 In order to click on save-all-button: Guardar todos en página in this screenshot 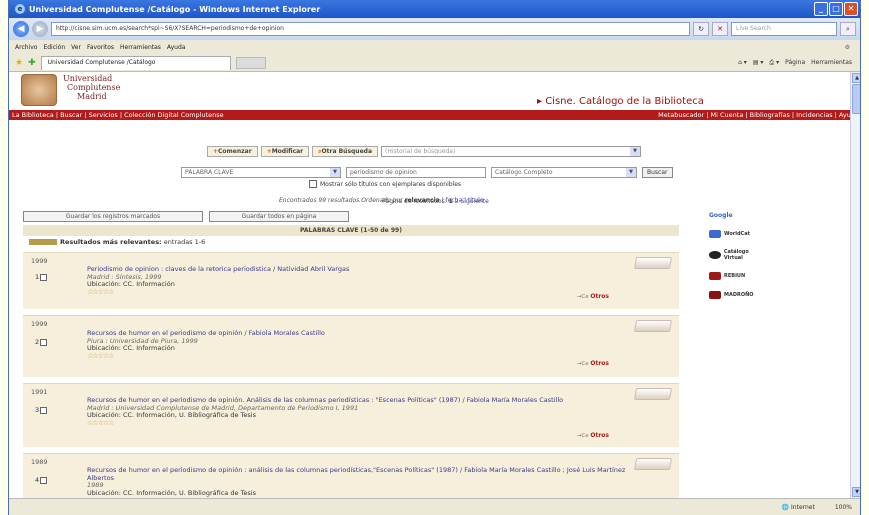, I will do `click(279, 216)`.